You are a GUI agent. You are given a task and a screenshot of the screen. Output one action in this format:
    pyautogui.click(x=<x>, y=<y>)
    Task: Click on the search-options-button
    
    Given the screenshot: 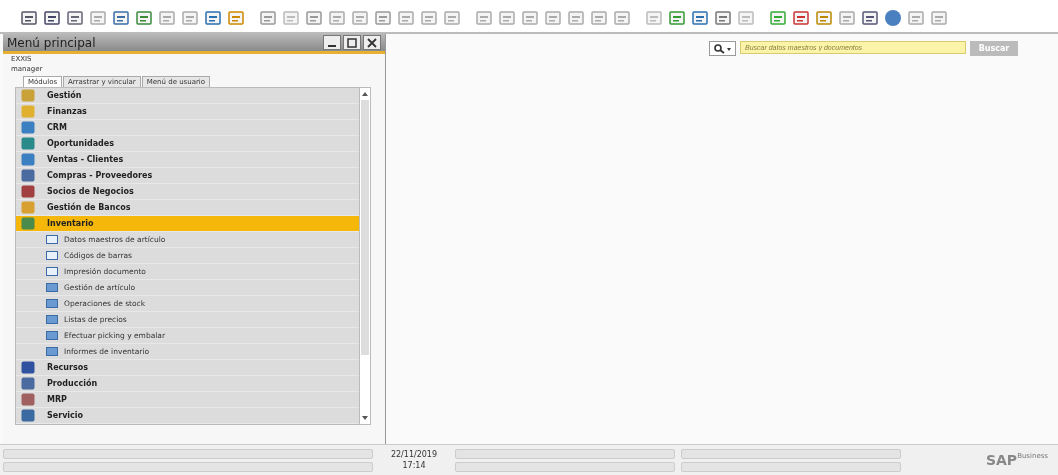 What is the action you would take?
    pyautogui.click(x=722, y=48)
    